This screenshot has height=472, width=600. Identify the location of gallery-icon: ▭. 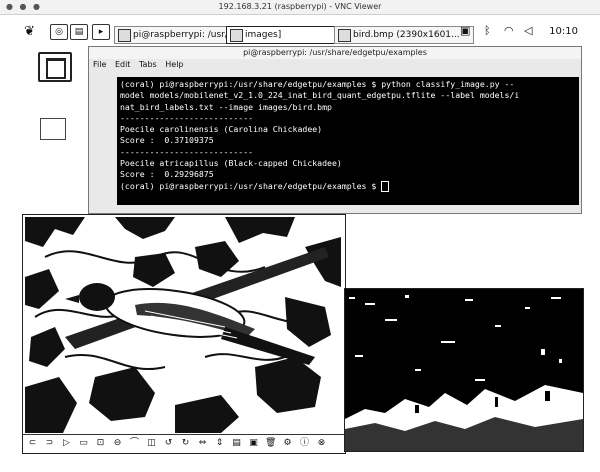
(83, 443).